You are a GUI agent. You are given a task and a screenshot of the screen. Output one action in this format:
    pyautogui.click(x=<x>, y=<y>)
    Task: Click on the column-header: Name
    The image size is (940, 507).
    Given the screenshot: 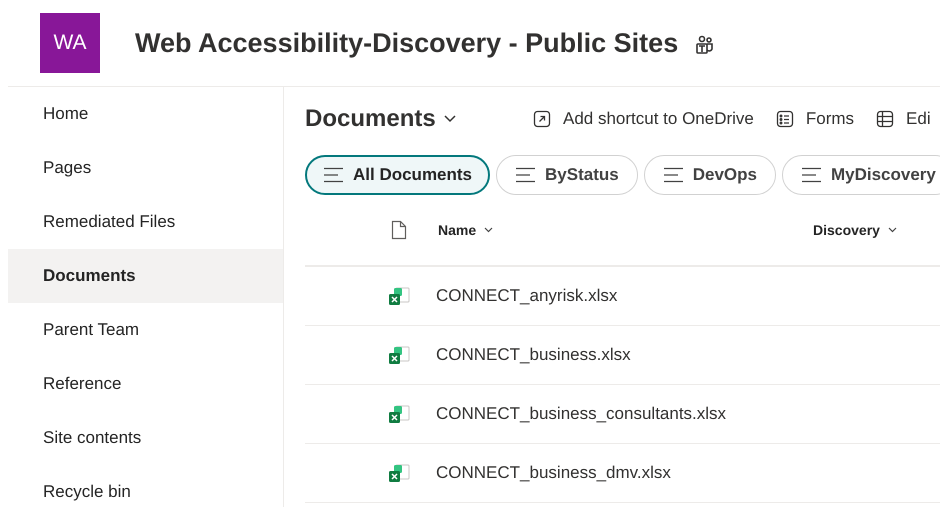 What is the action you would take?
    pyautogui.click(x=625, y=230)
    